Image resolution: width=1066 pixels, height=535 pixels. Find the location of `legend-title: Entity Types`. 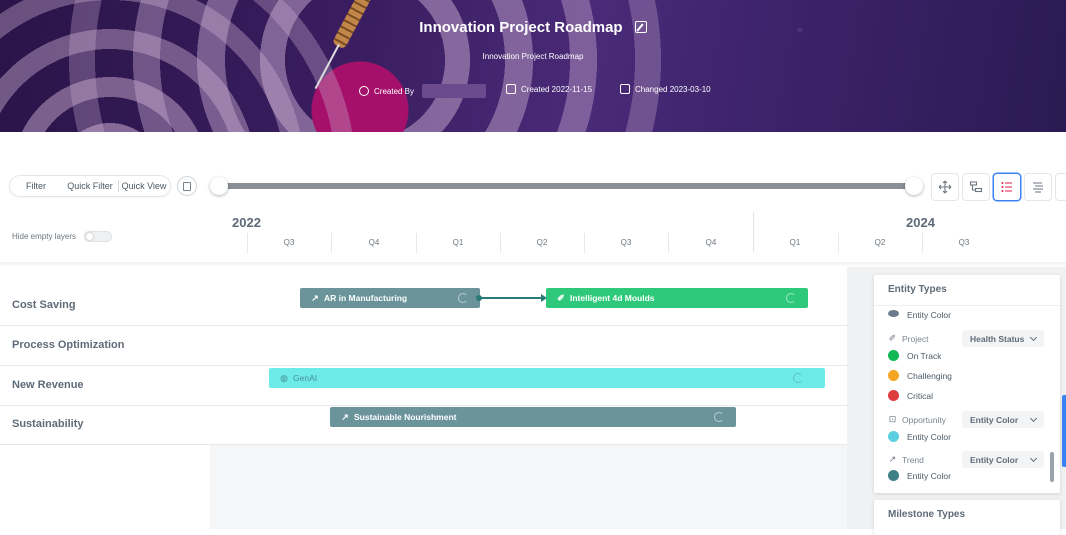

legend-title: Entity Types is located at coordinates (917, 289).